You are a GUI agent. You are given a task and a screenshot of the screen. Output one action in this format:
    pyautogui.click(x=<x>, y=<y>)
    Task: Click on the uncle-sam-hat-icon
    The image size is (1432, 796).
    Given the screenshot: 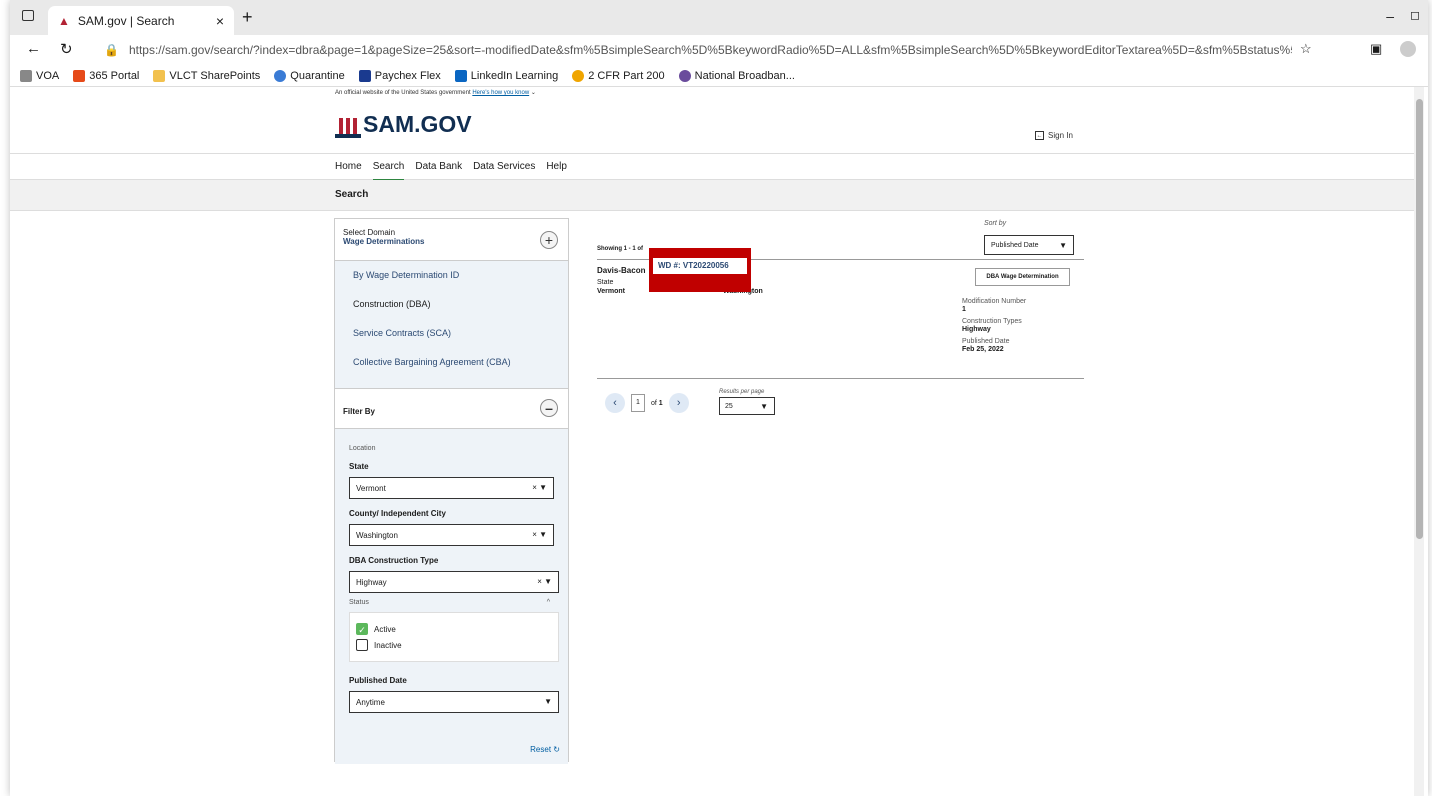 What is the action you would take?
    pyautogui.click(x=348, y=128)
    